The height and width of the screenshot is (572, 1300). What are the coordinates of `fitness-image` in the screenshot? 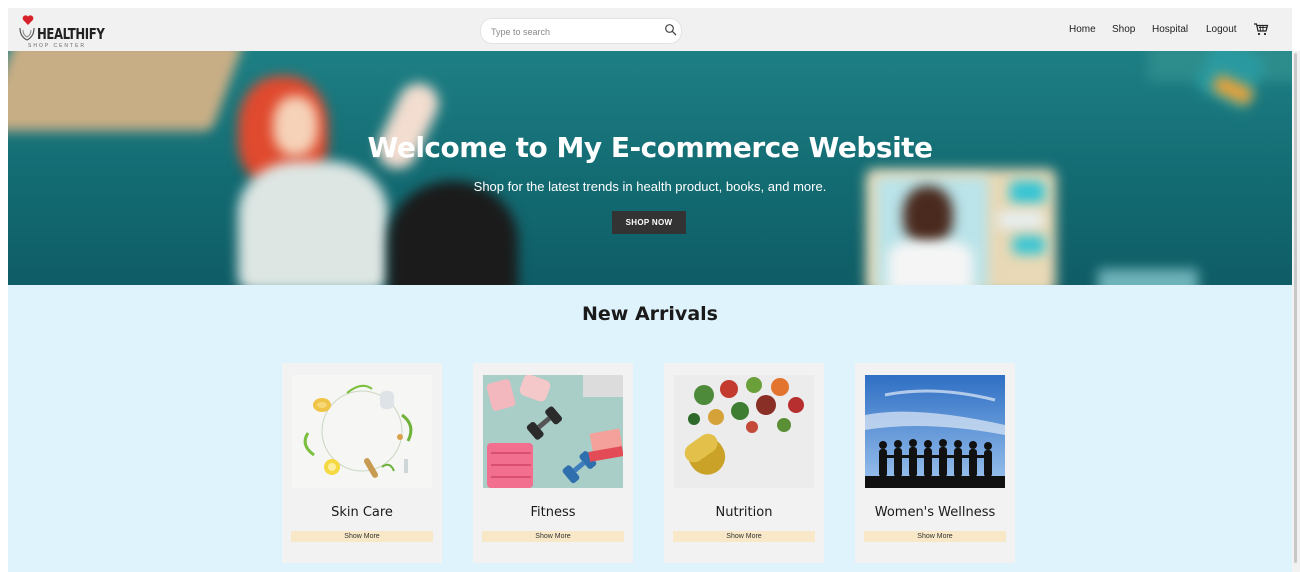 It's located at (553, 431).